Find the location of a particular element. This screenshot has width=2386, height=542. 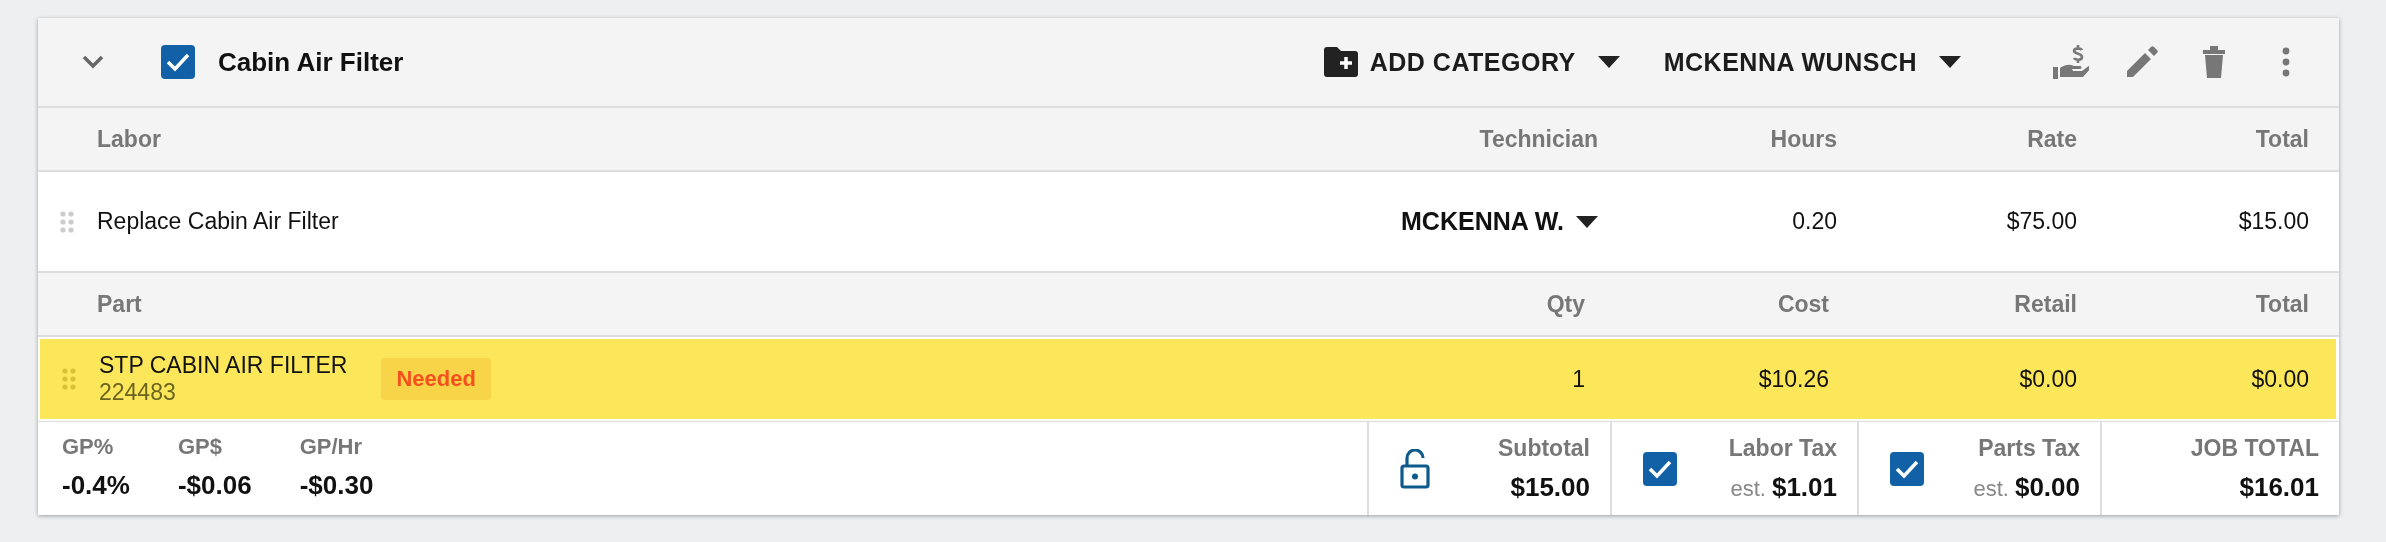

subtotal-value: $15.00 is located at coordinates (1550, 487).